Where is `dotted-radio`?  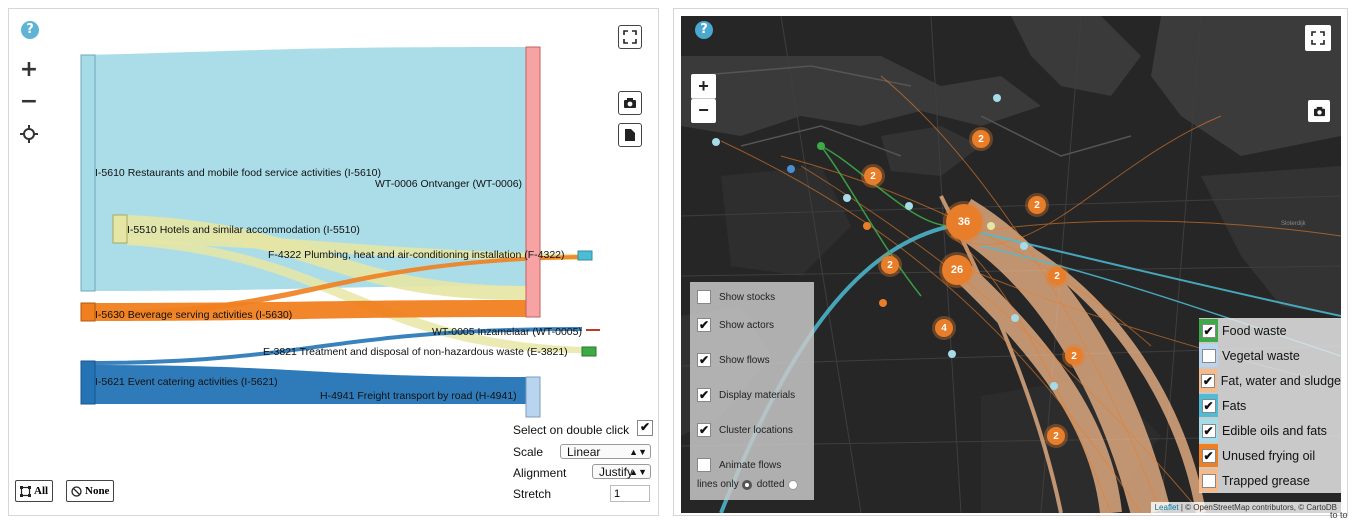
dotted-radio is located at coordinates (792, 484).